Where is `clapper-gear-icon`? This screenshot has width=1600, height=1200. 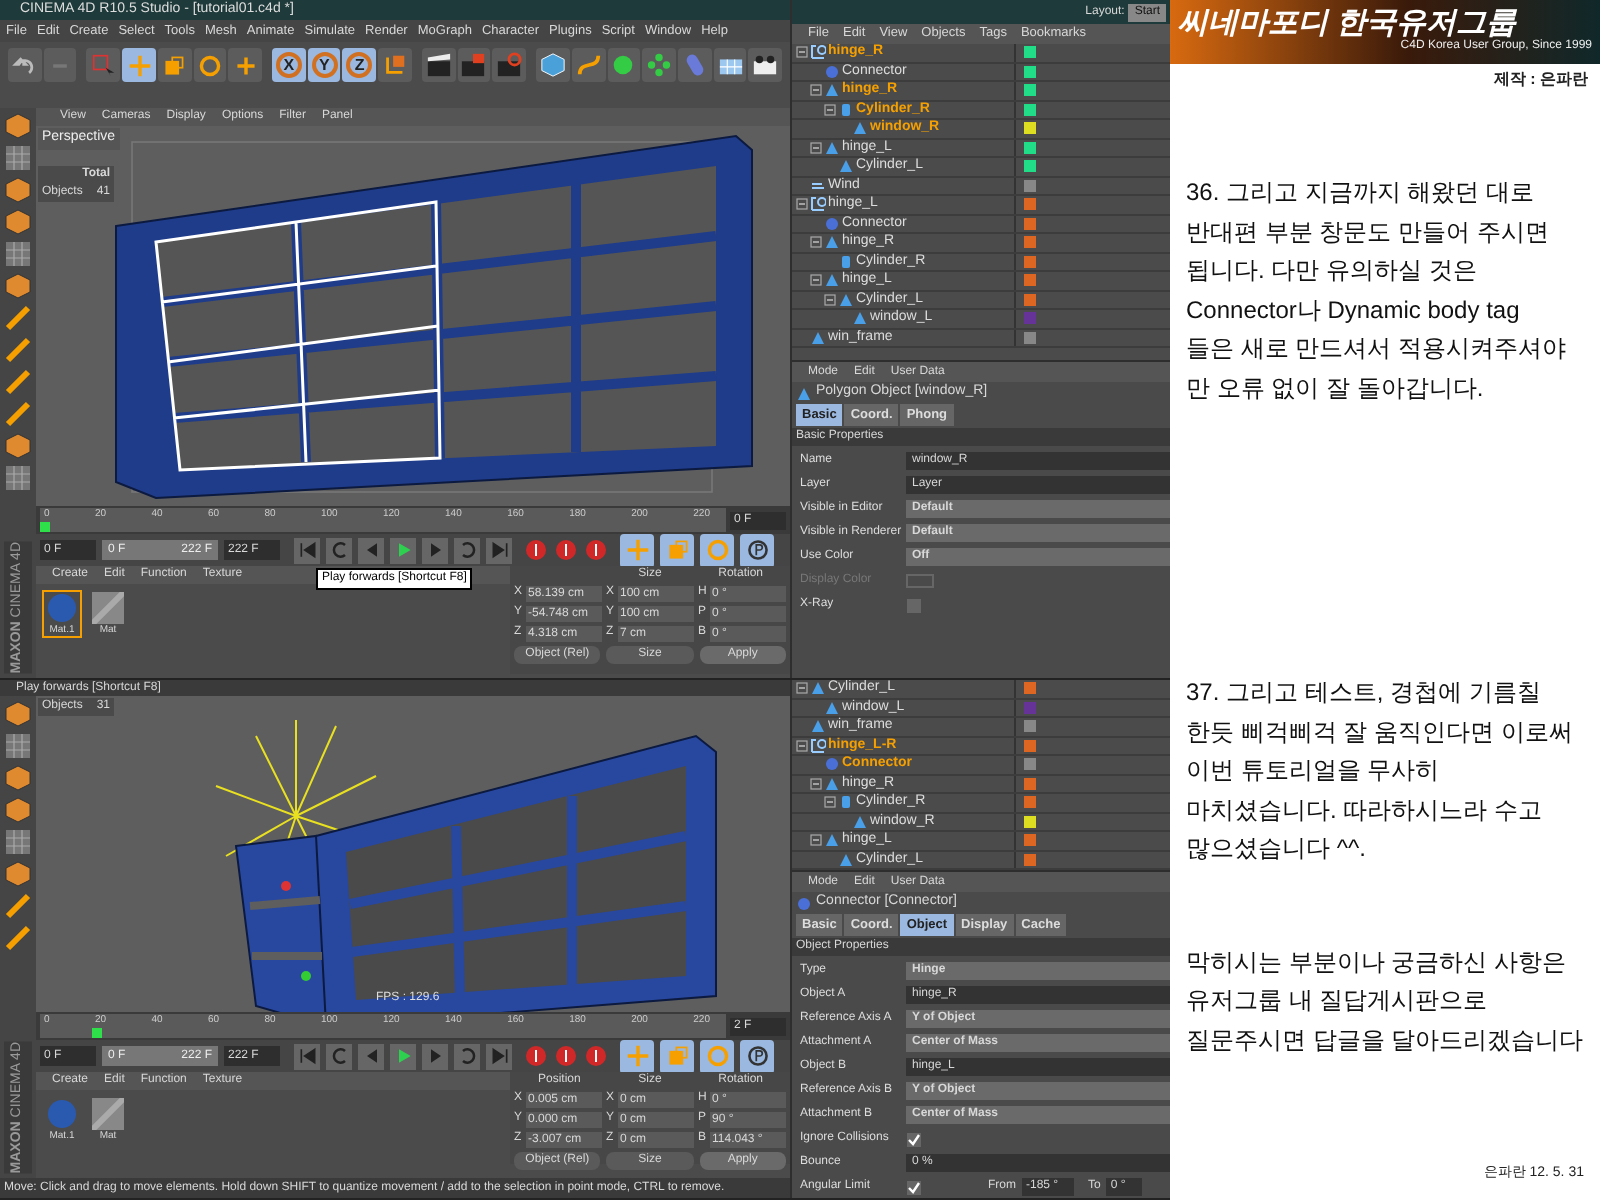
clapper-gear-icon is located at coordinates (509, 65).